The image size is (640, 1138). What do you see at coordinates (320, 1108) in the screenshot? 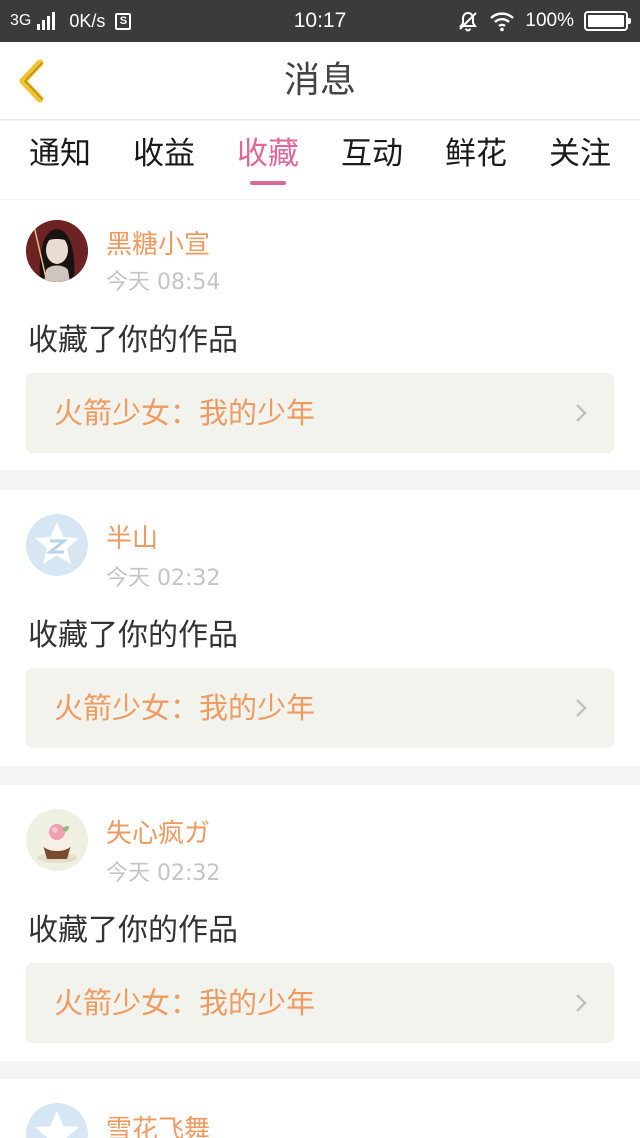
I see `message-card: 雪花飞舞` at bounding box center [320, 1108].